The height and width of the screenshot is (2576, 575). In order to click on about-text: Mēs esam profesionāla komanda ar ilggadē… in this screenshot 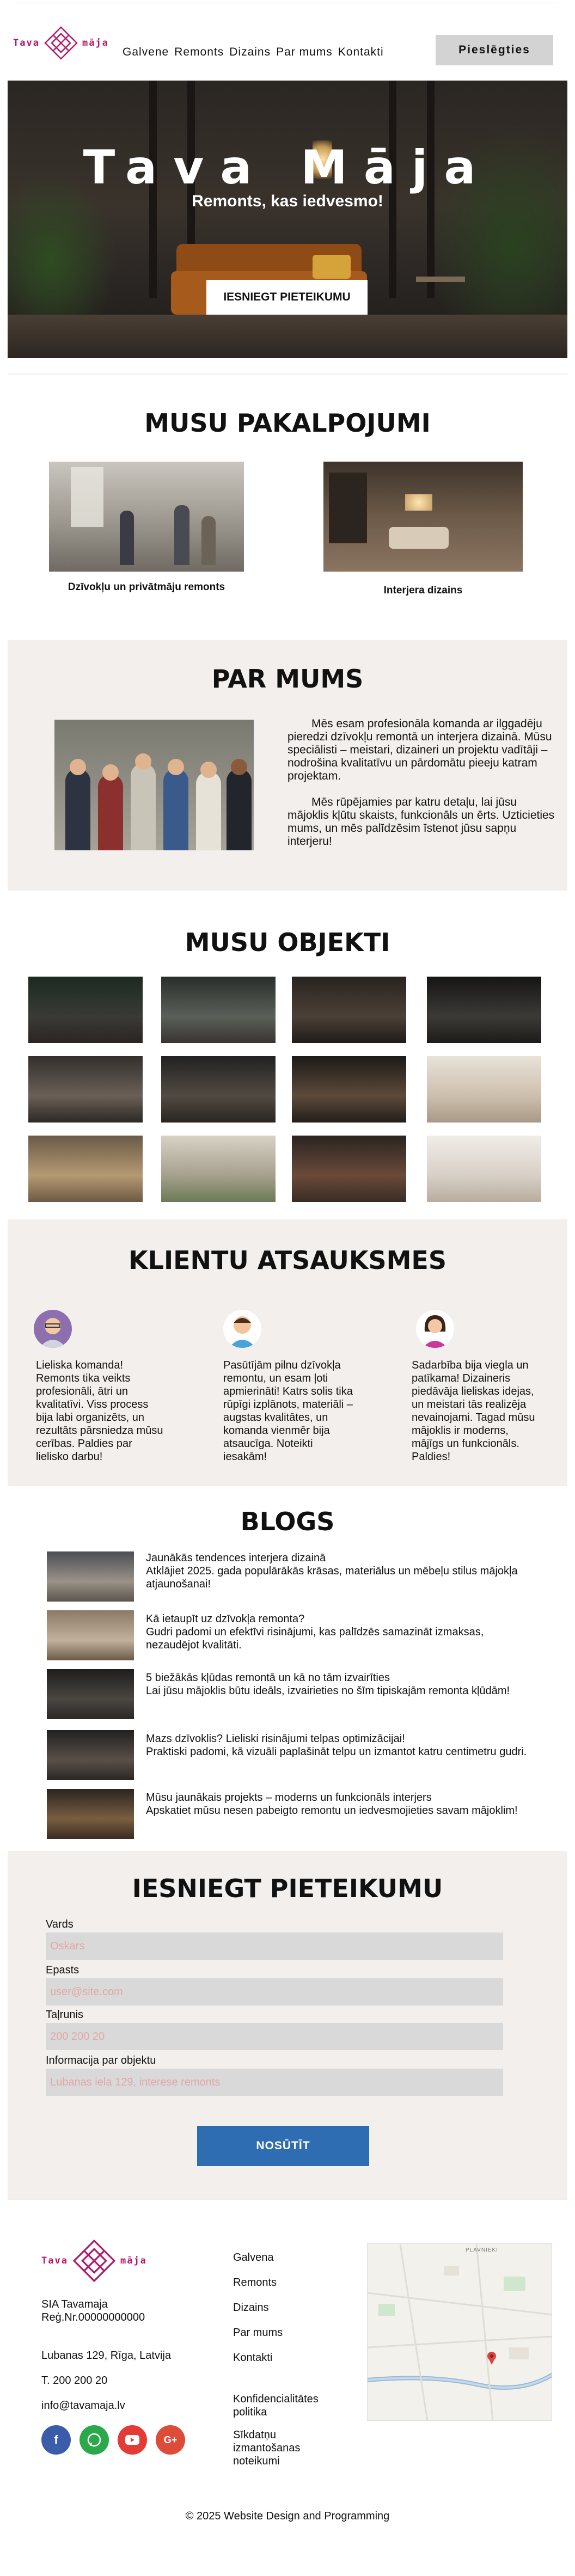, I will do `click(424, 789)`.